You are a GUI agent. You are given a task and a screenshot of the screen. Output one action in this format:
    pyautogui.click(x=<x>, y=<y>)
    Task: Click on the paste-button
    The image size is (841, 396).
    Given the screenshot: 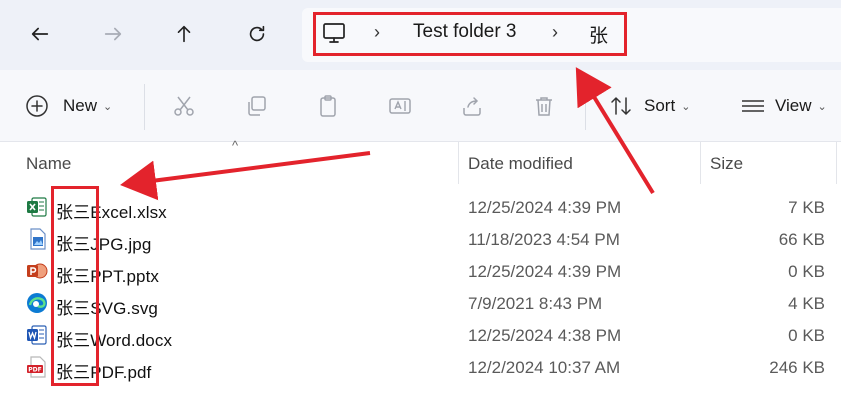 What is the action you would take?
    pyautogui.click(x=328, y=106)
    